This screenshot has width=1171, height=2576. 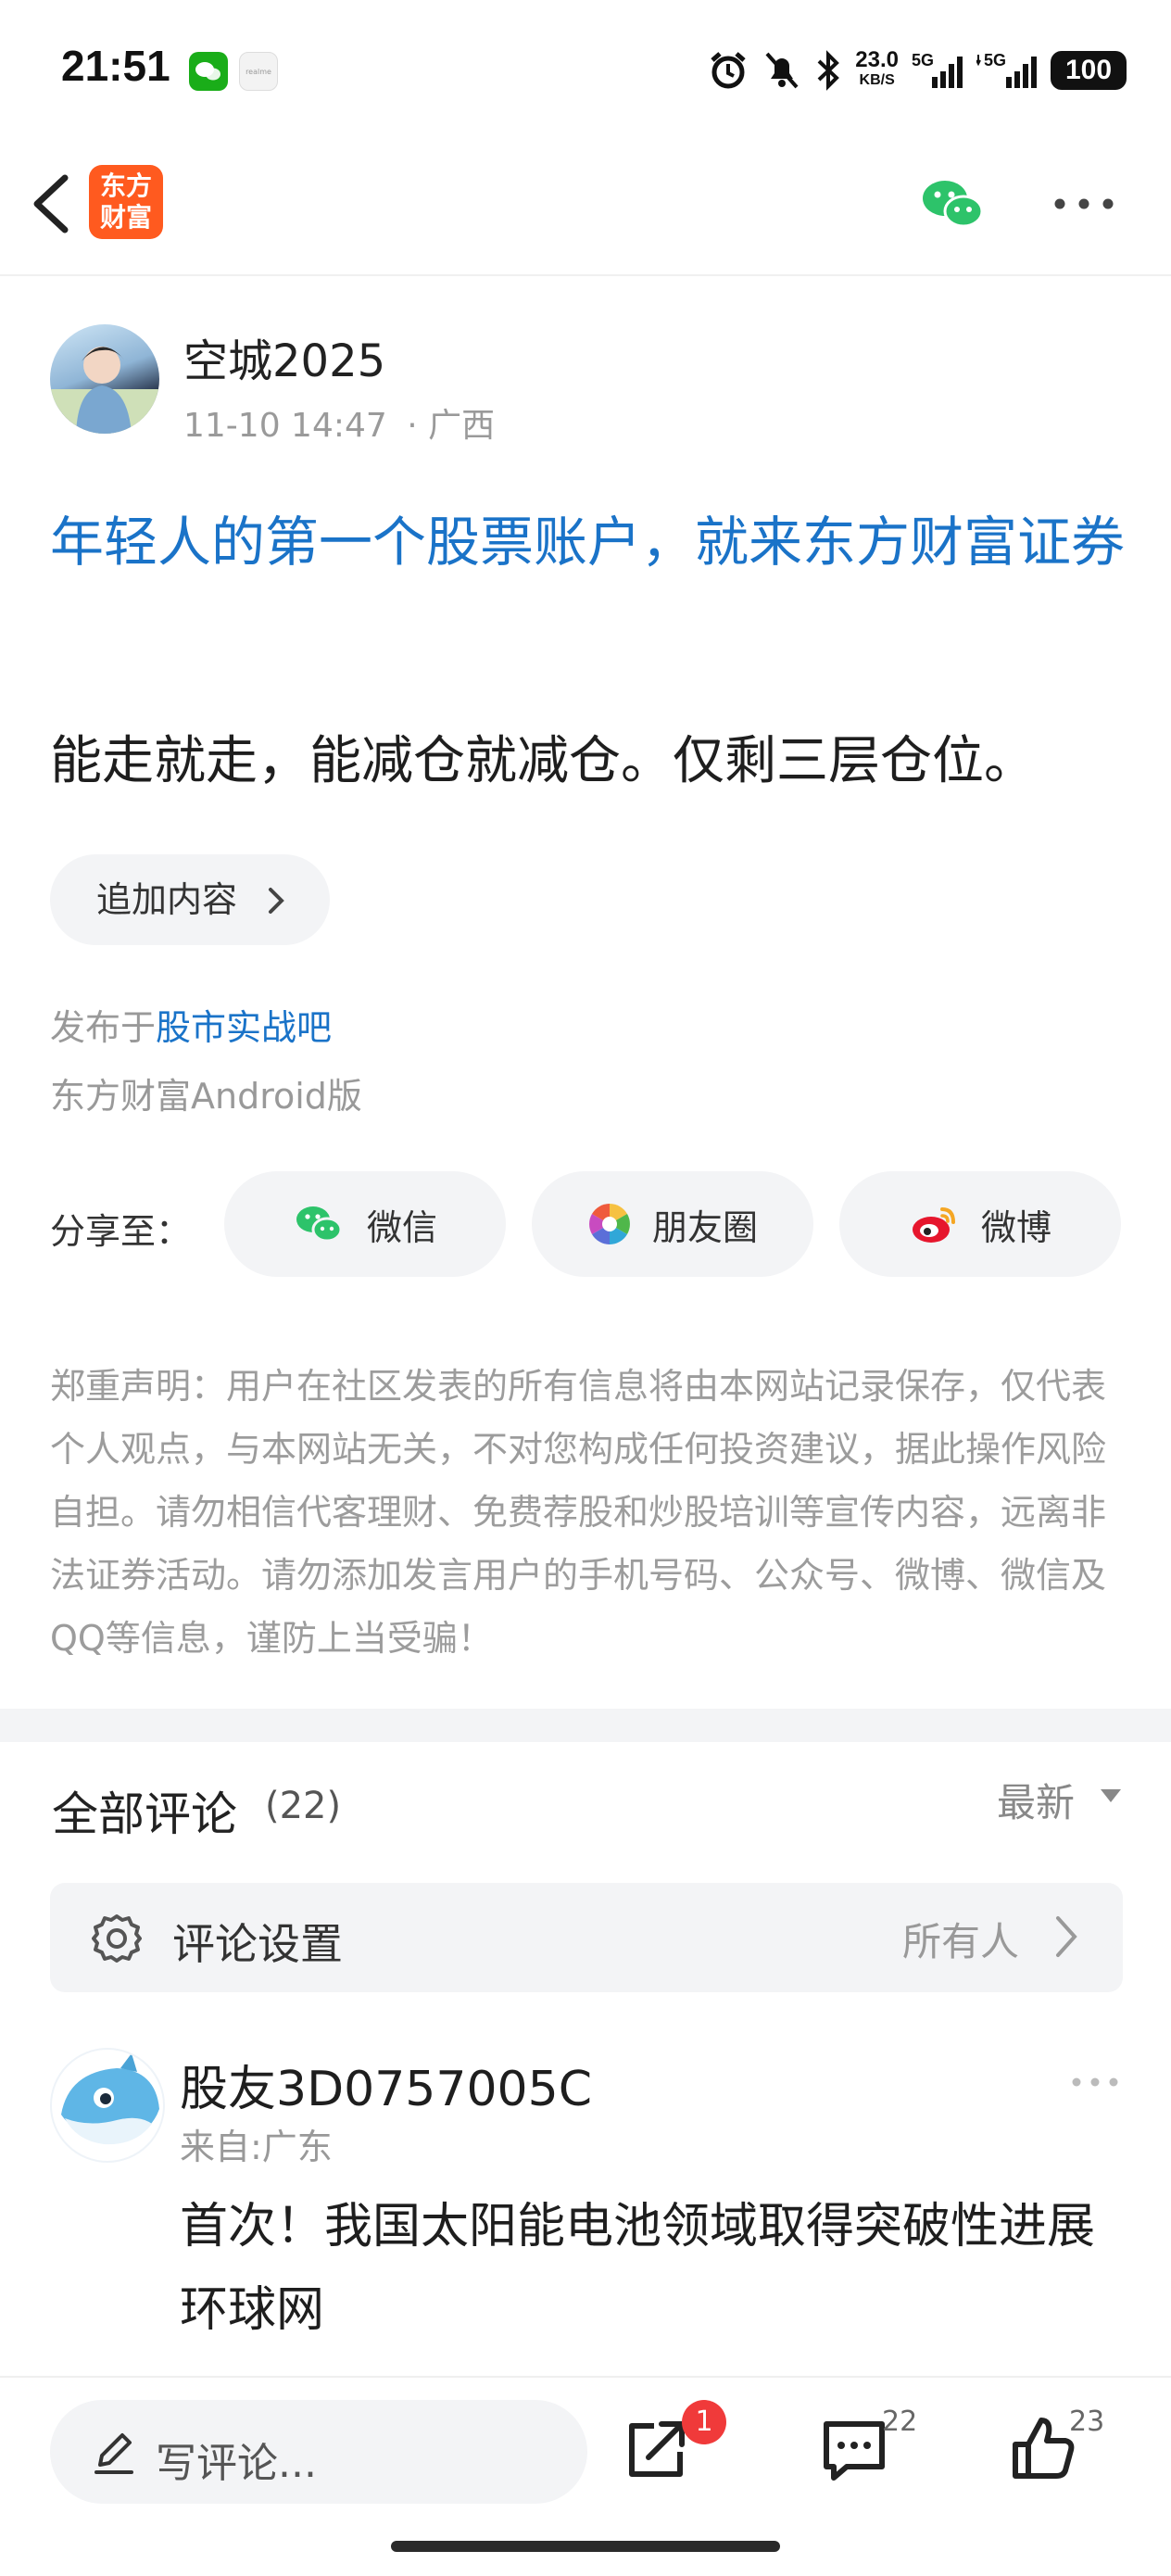 What do you see at coordinates (585, 69) in the screenshot?
I see `status-bar: 21:51 realme 23.0 KB/S 5G 5G 100` at bounding box center [585, 69].